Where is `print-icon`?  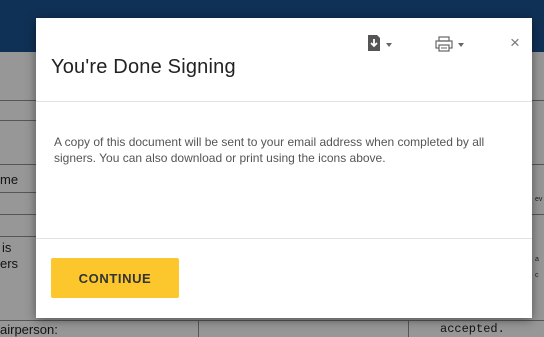
print-icon is located at coordinates (444, 45).